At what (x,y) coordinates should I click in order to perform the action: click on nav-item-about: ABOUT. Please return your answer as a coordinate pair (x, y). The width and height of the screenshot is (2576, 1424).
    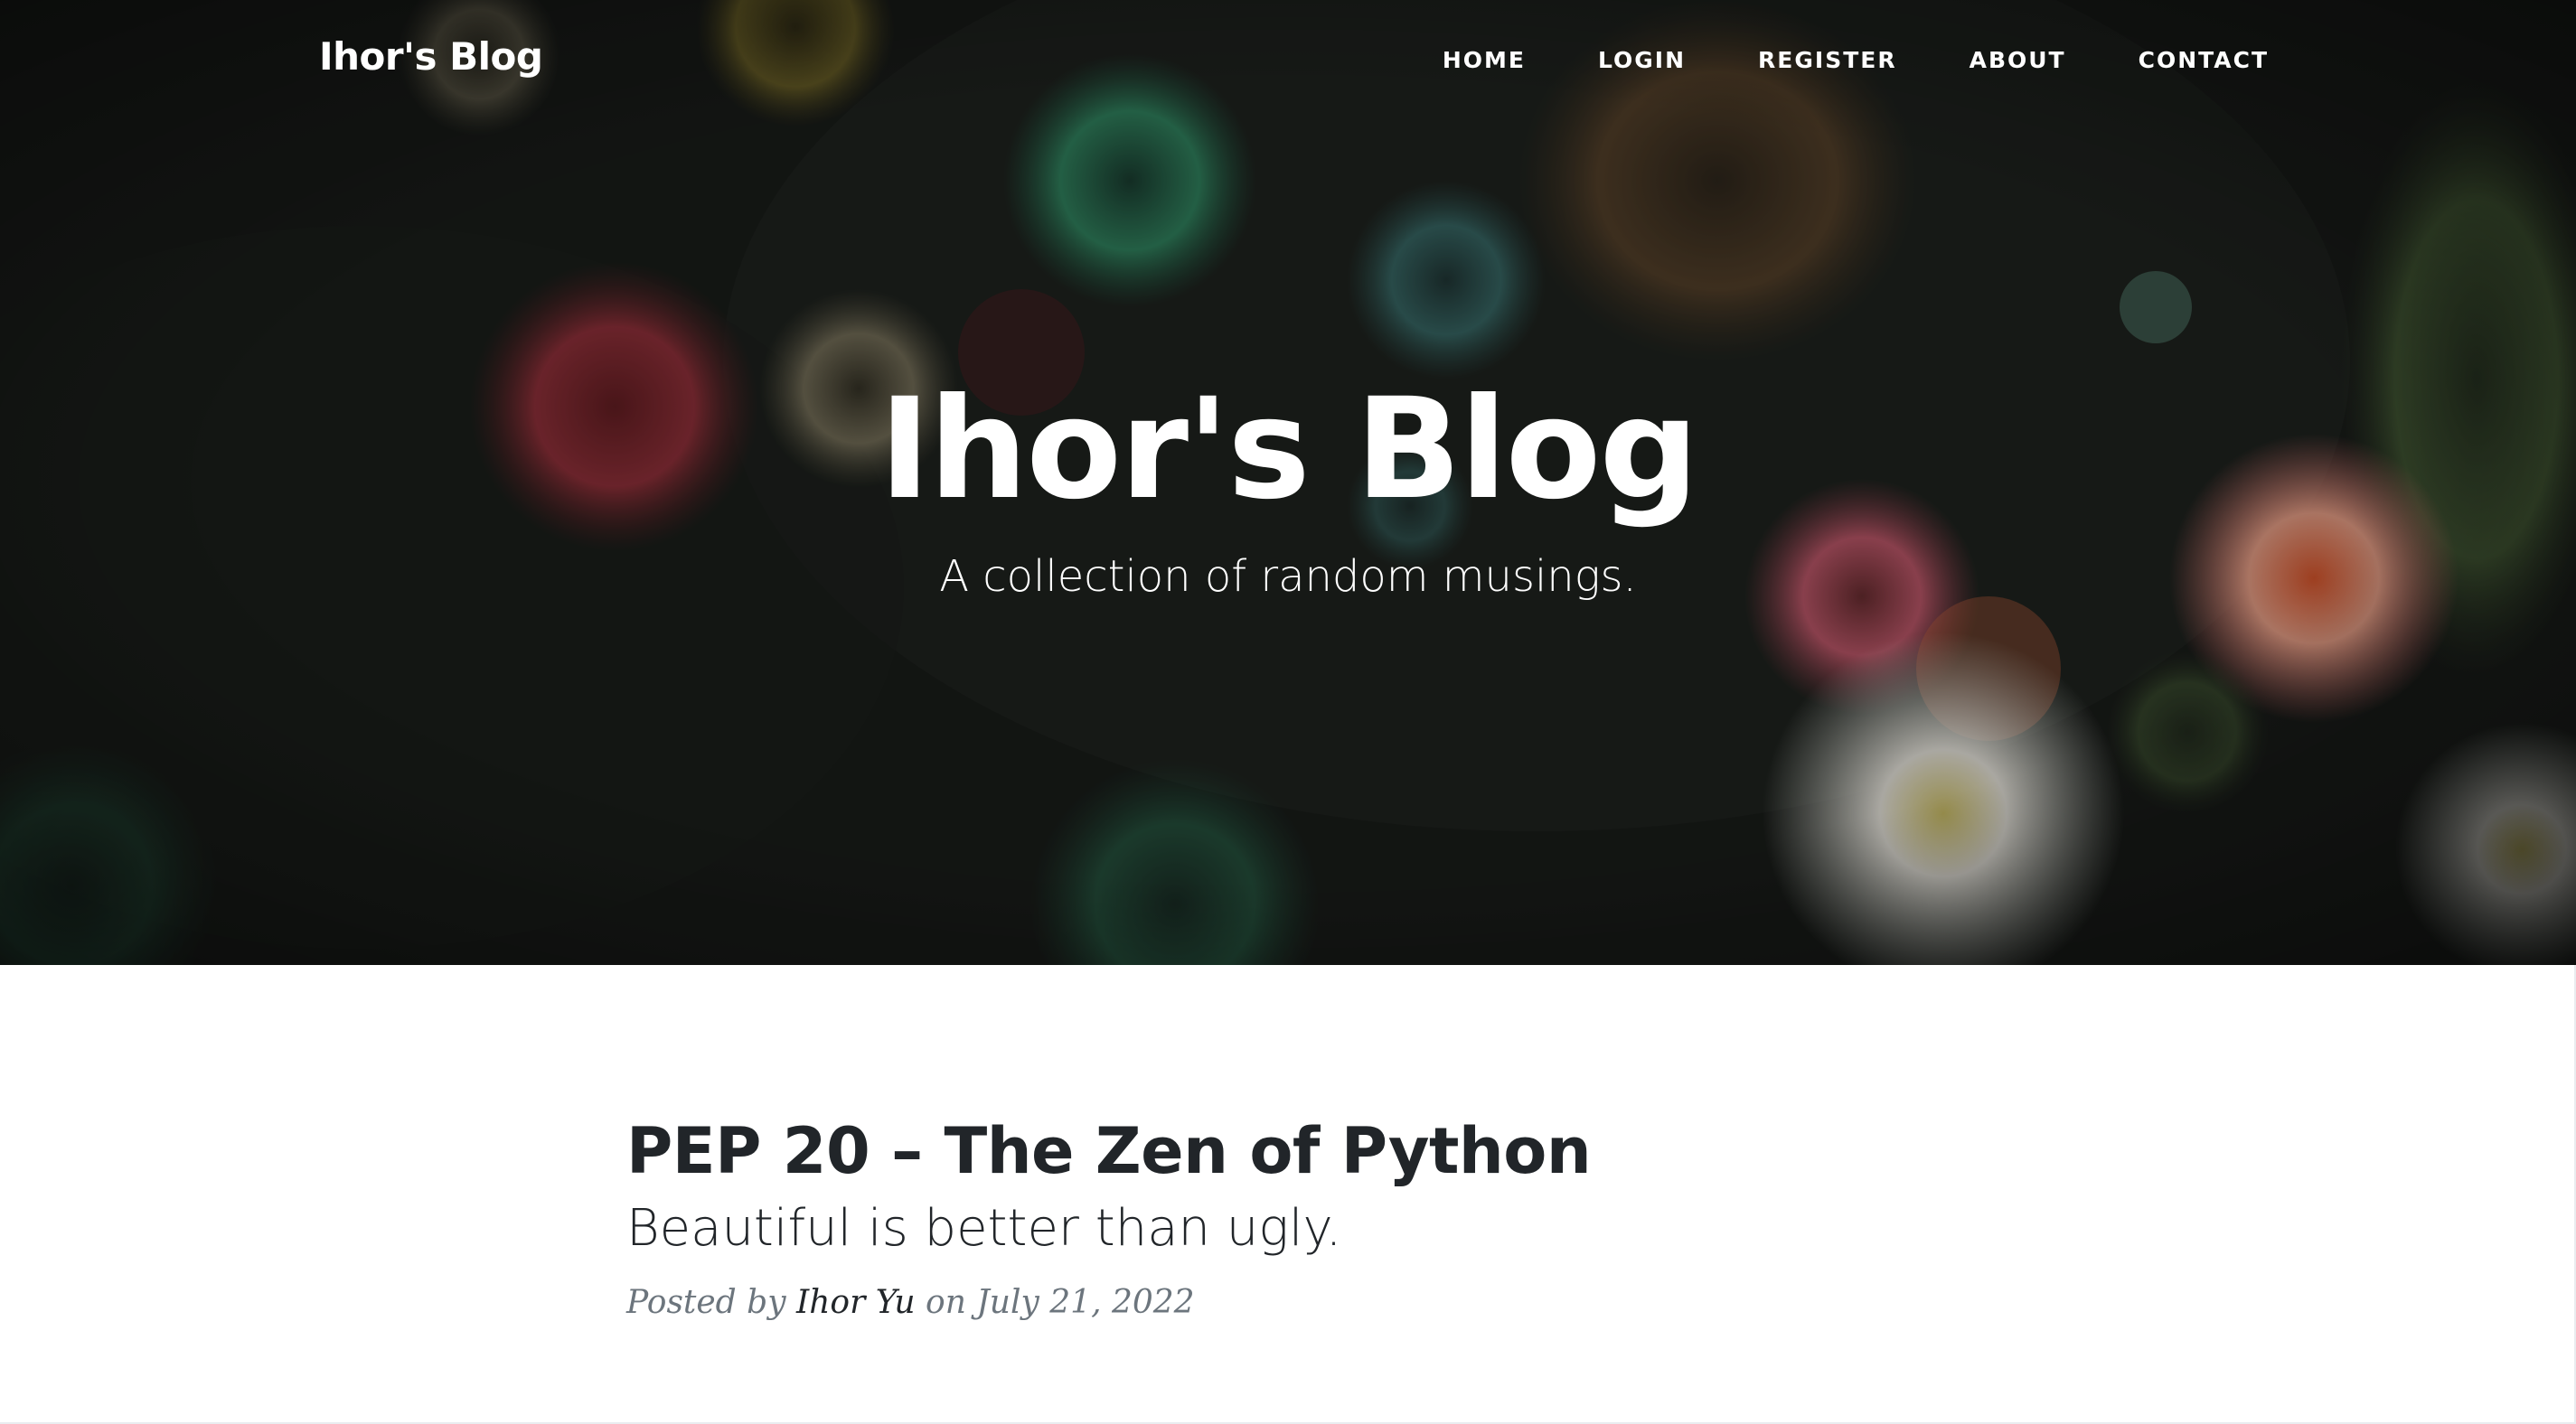
    Looking at the image, I should click on (2018, 60).